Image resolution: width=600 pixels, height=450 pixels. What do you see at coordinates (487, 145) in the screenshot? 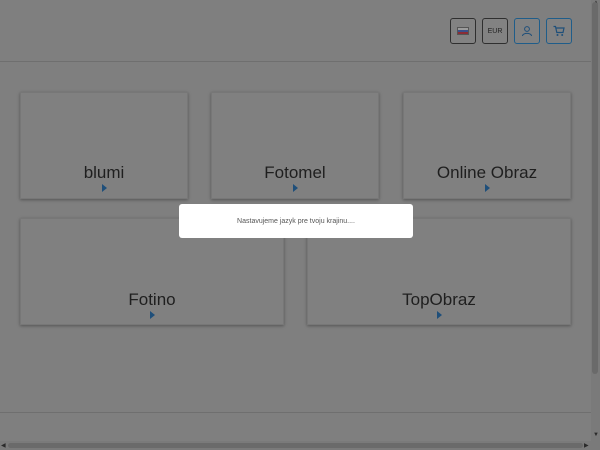
I see `brand-tile-online-obraz: Online Obraz` at bounding box center [487, 145].